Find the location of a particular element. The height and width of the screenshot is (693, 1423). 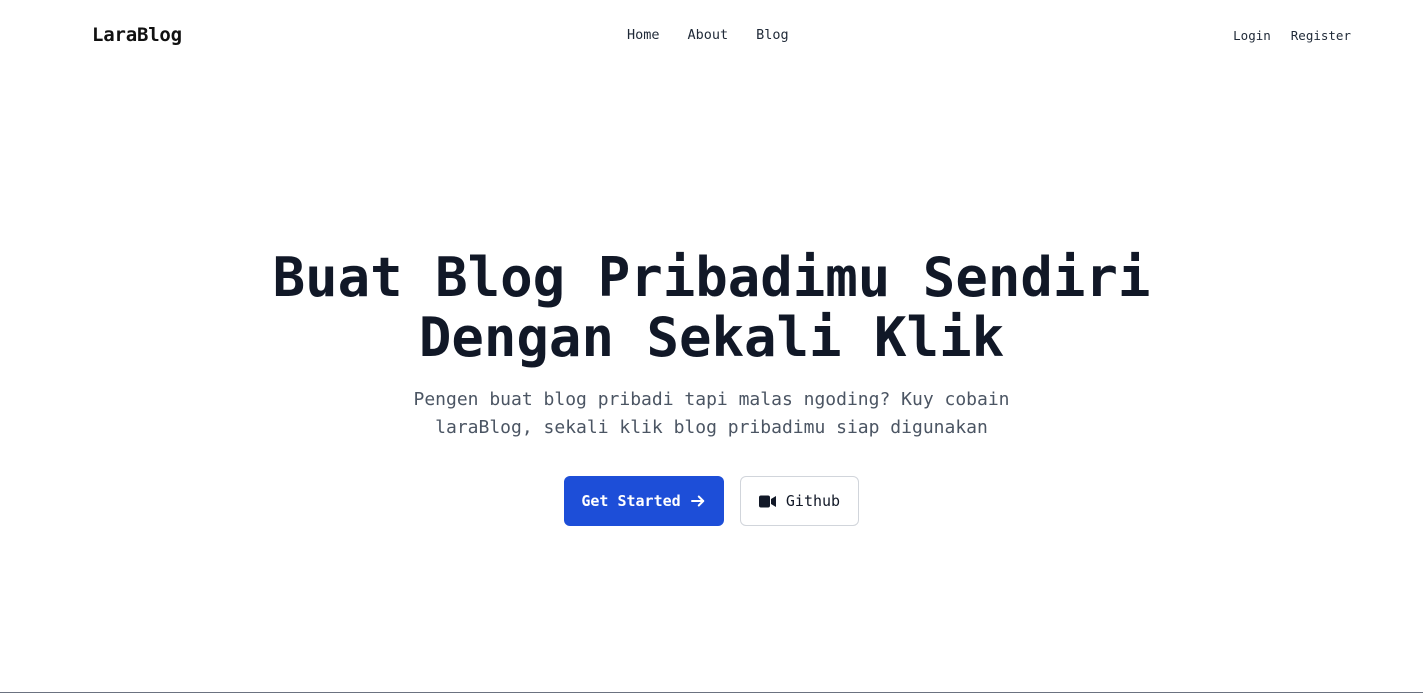

nav-link-about: About is located at coordinates (708, 35).